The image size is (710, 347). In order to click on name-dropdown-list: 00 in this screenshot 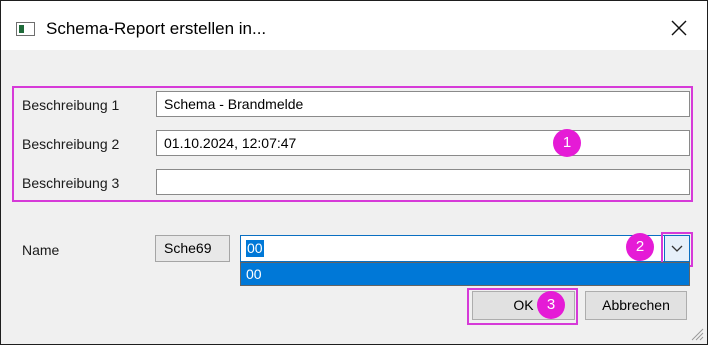, I will do `click(465, 274)`.